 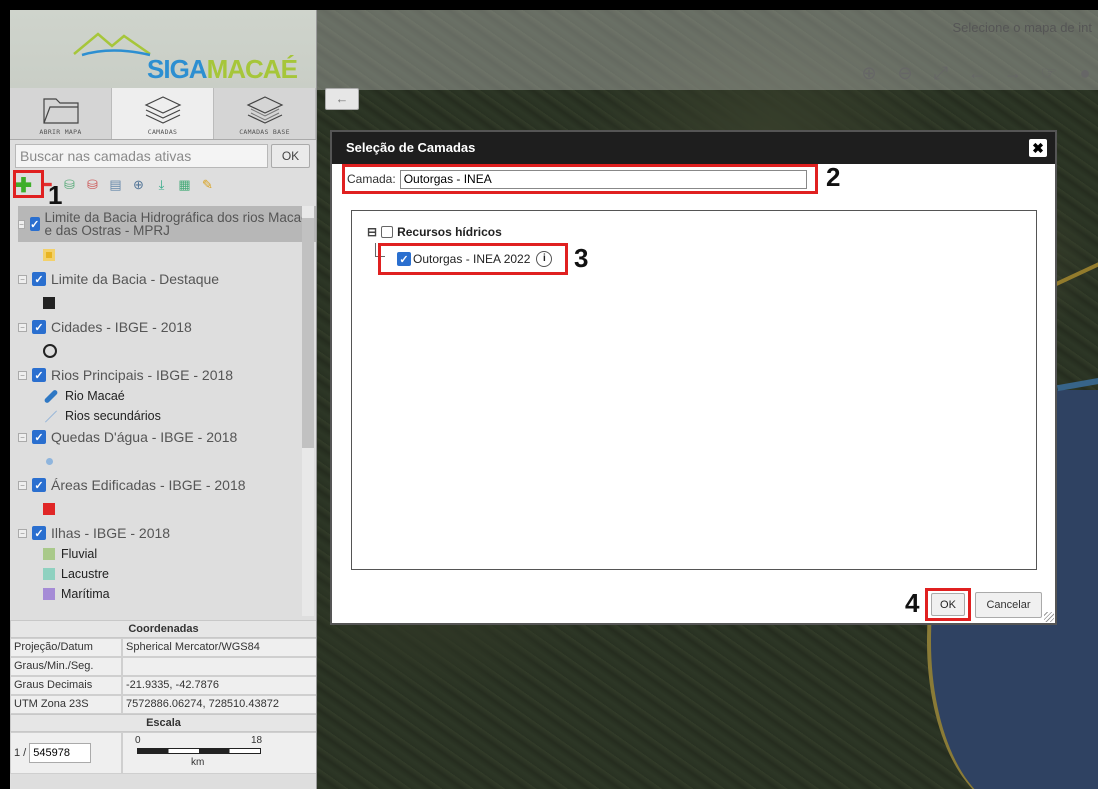 I want to click on camada-label: Camada:, so click(x=371, y=179).